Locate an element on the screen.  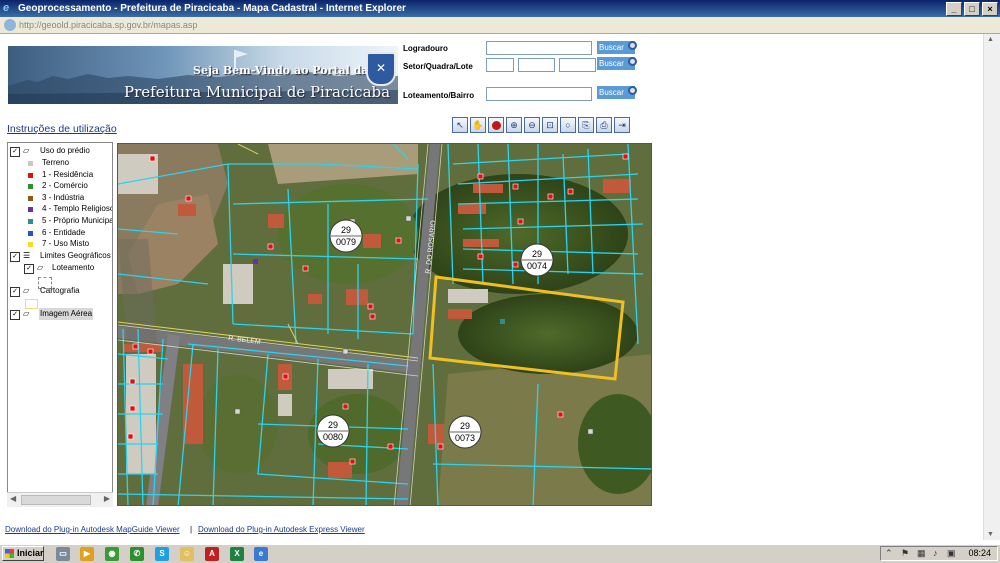
close-button: × is located at coordinates (990, 9).